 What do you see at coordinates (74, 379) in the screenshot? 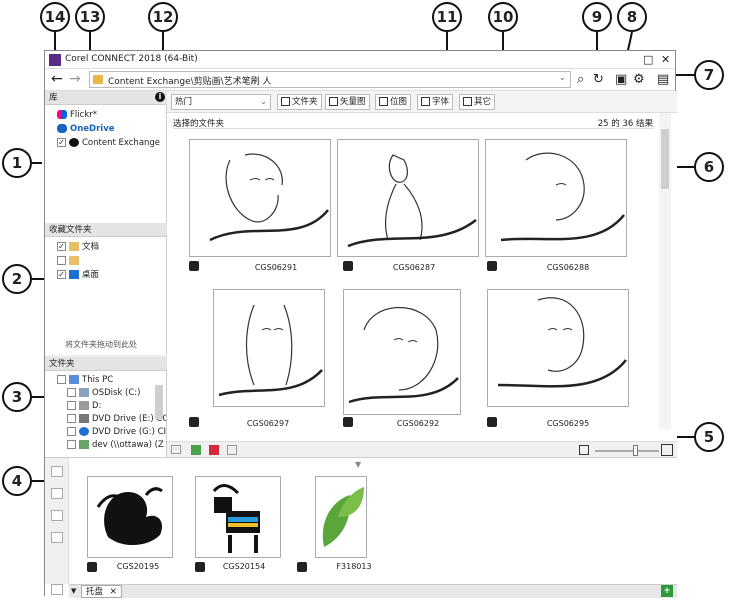
I see `computer-icon` at bounding box center [74, 379].